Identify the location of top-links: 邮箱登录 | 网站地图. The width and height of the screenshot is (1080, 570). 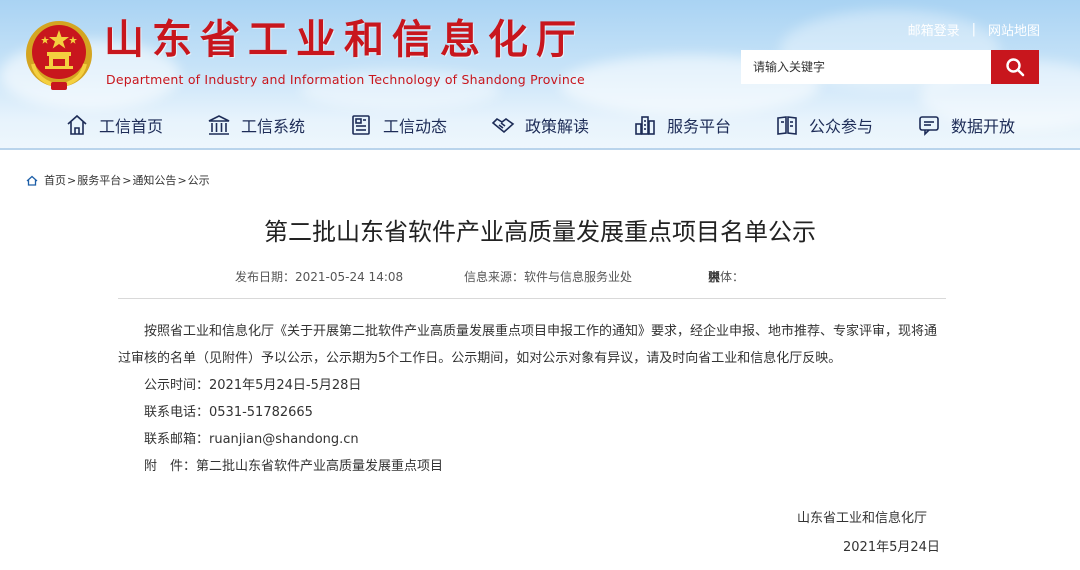
(974, 29).